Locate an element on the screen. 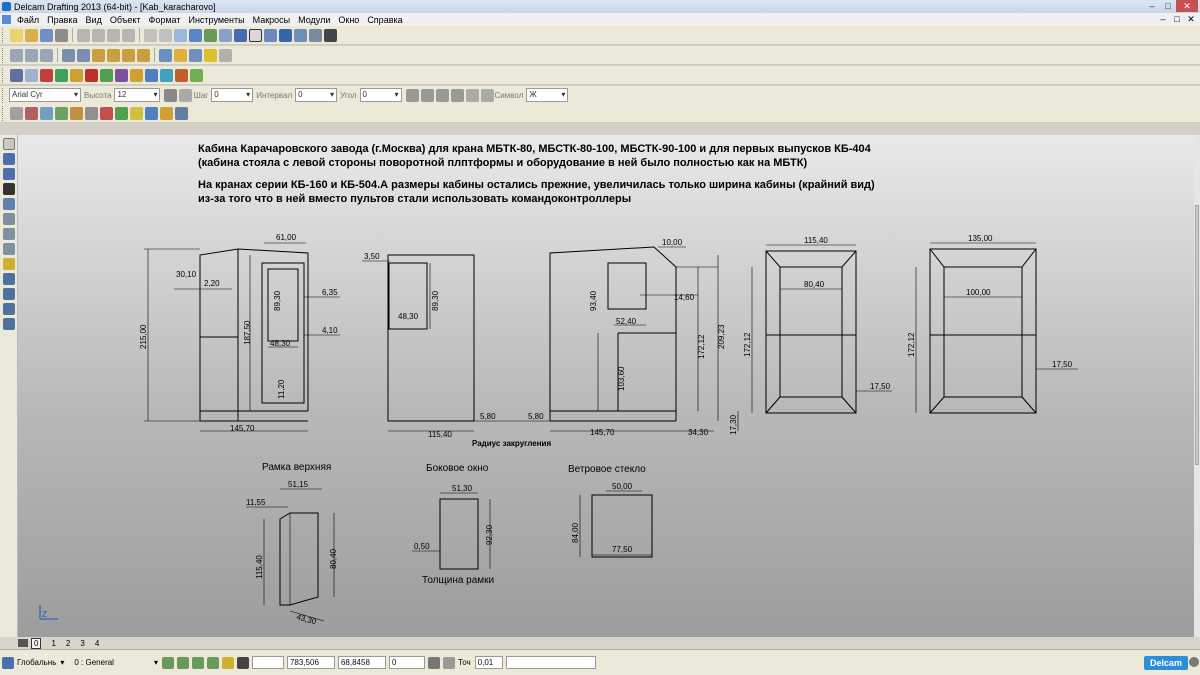 The height and width of the screenshot is (675, 1200). font-select: Arial Cyr is located at coordinates (45, 95).